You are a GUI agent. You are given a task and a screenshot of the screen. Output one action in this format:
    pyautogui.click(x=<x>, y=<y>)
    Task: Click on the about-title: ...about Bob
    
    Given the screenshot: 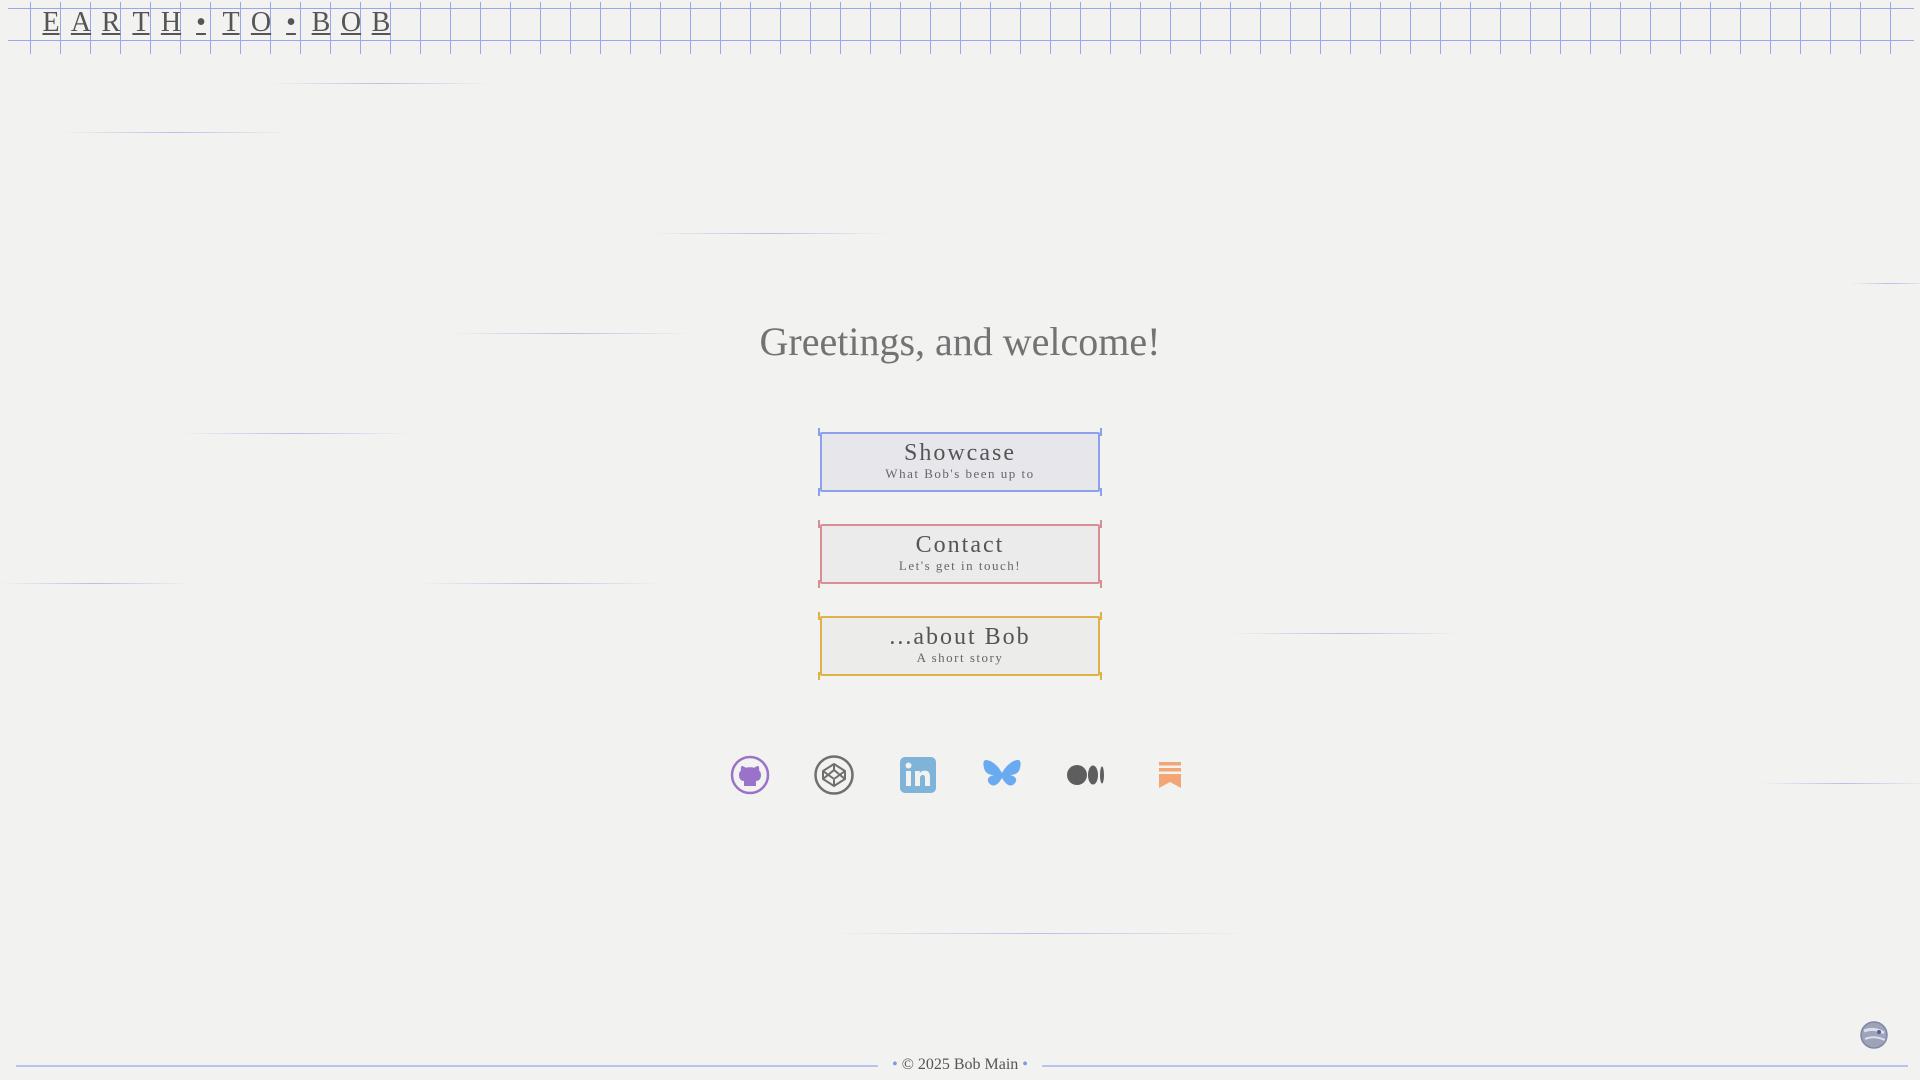 What is the action you would take?
    pyautogui.click(x=960, y=637)
    